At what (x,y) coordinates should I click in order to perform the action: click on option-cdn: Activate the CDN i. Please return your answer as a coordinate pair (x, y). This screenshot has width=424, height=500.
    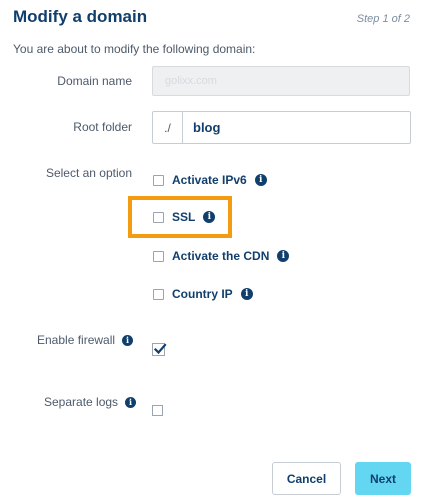
    Looking at the image, I should click on (221, 256).